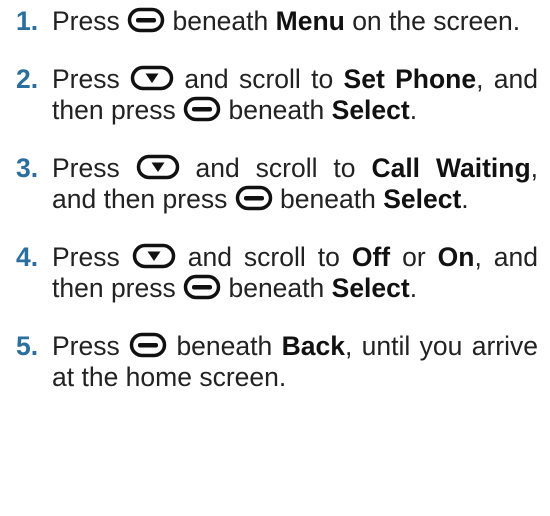 The width and height of the screenshot is (550, 516). I want to click on step-number: 2., so click(27, 79).